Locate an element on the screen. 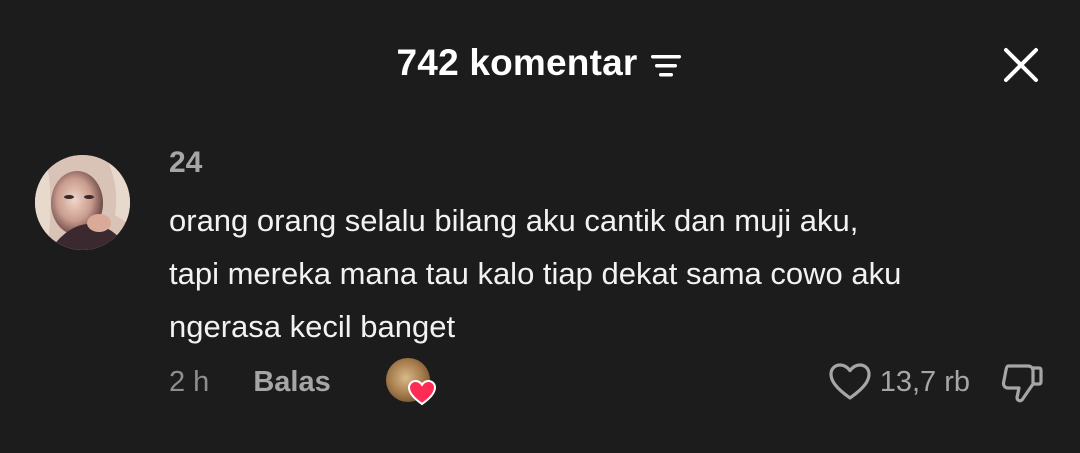  close-button is located at coordinates (1021, 65).